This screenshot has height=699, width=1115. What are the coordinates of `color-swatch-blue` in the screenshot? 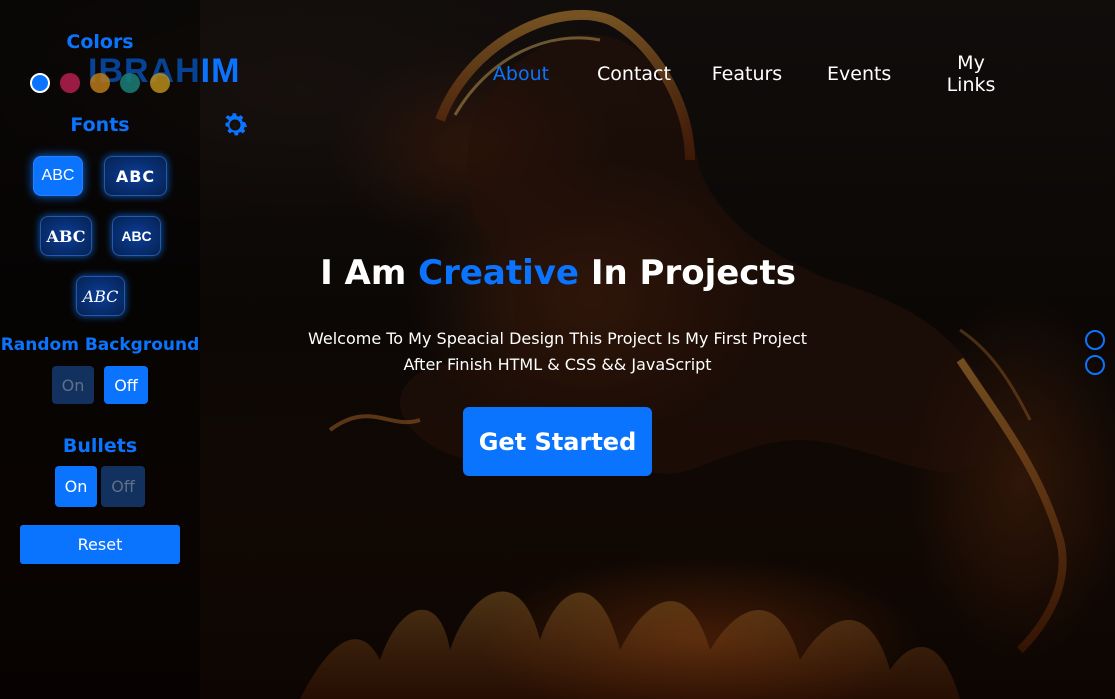 It's located at (40, 83).